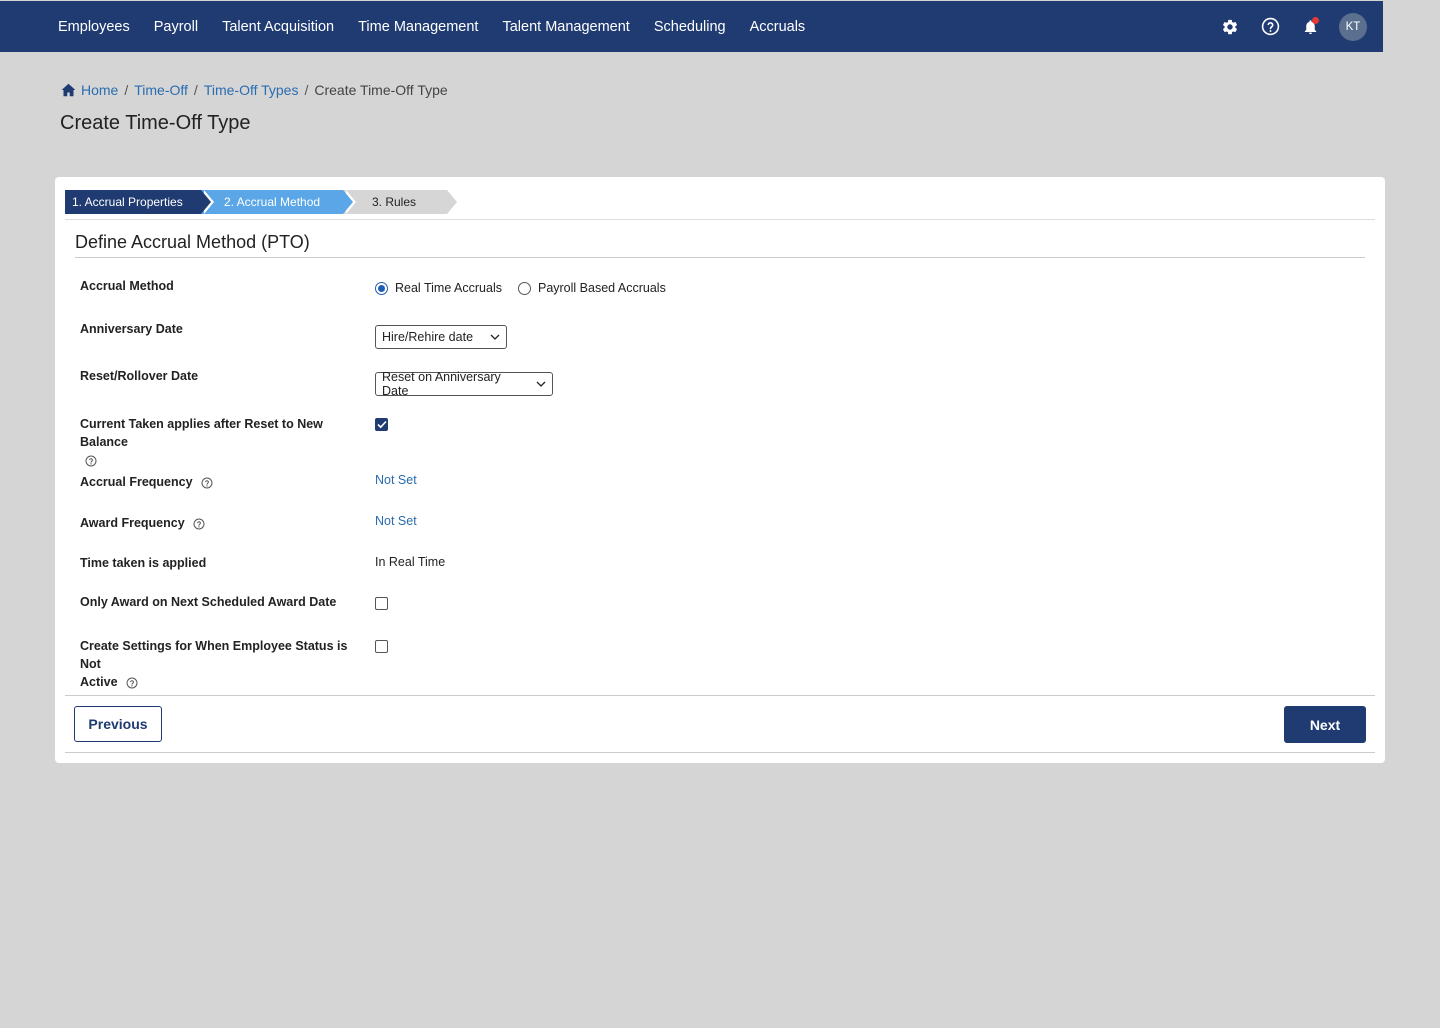  I want to click on radio-label-payroll-based: Payroll Based Accruals, so click(602, 288).